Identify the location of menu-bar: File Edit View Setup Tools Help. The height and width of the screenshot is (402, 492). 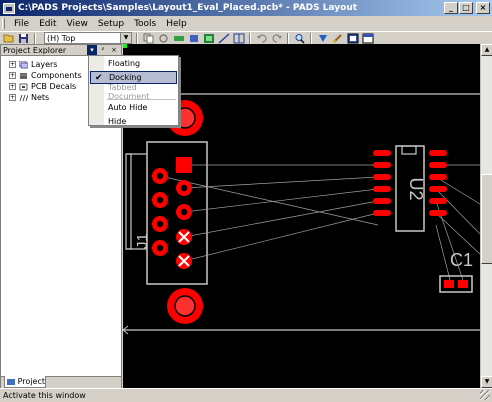
(246, 23).